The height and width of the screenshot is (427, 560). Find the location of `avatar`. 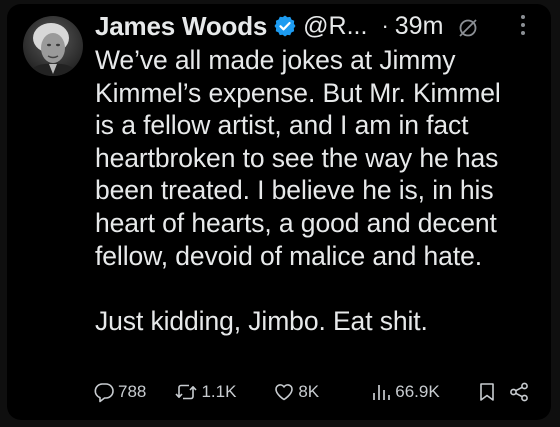

avatar is located at coordinates (53, 46).